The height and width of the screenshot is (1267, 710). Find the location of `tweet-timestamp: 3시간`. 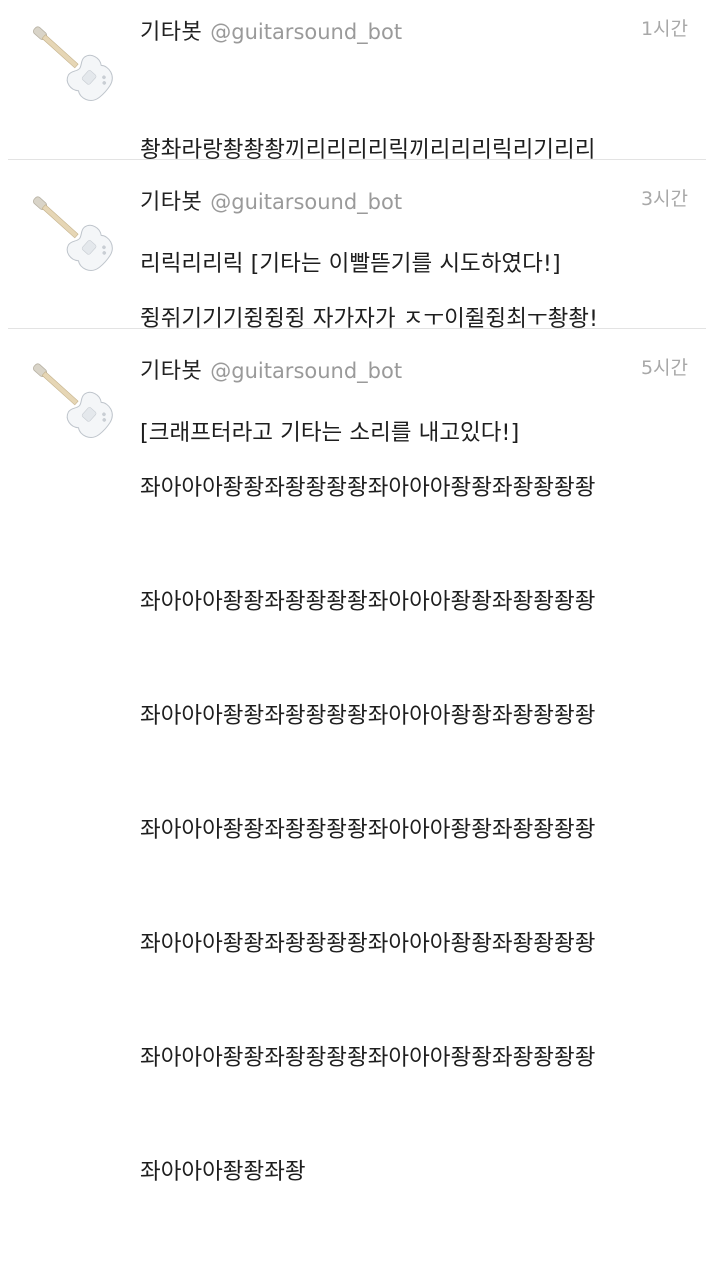

tweet-timestamp: 3시간 is located at coordinates (664, 197).